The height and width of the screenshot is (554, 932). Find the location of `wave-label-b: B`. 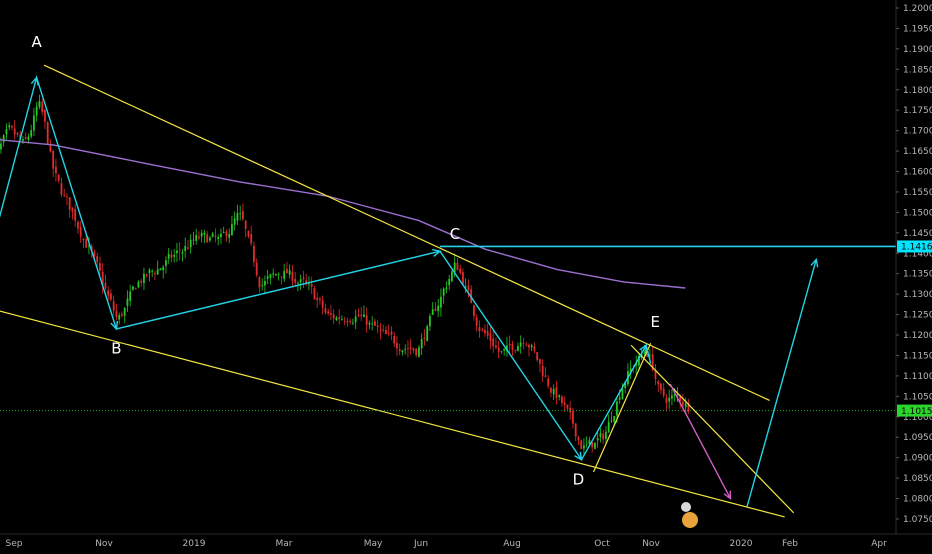

wave-label-b: B is located at coordinates (116, 348).